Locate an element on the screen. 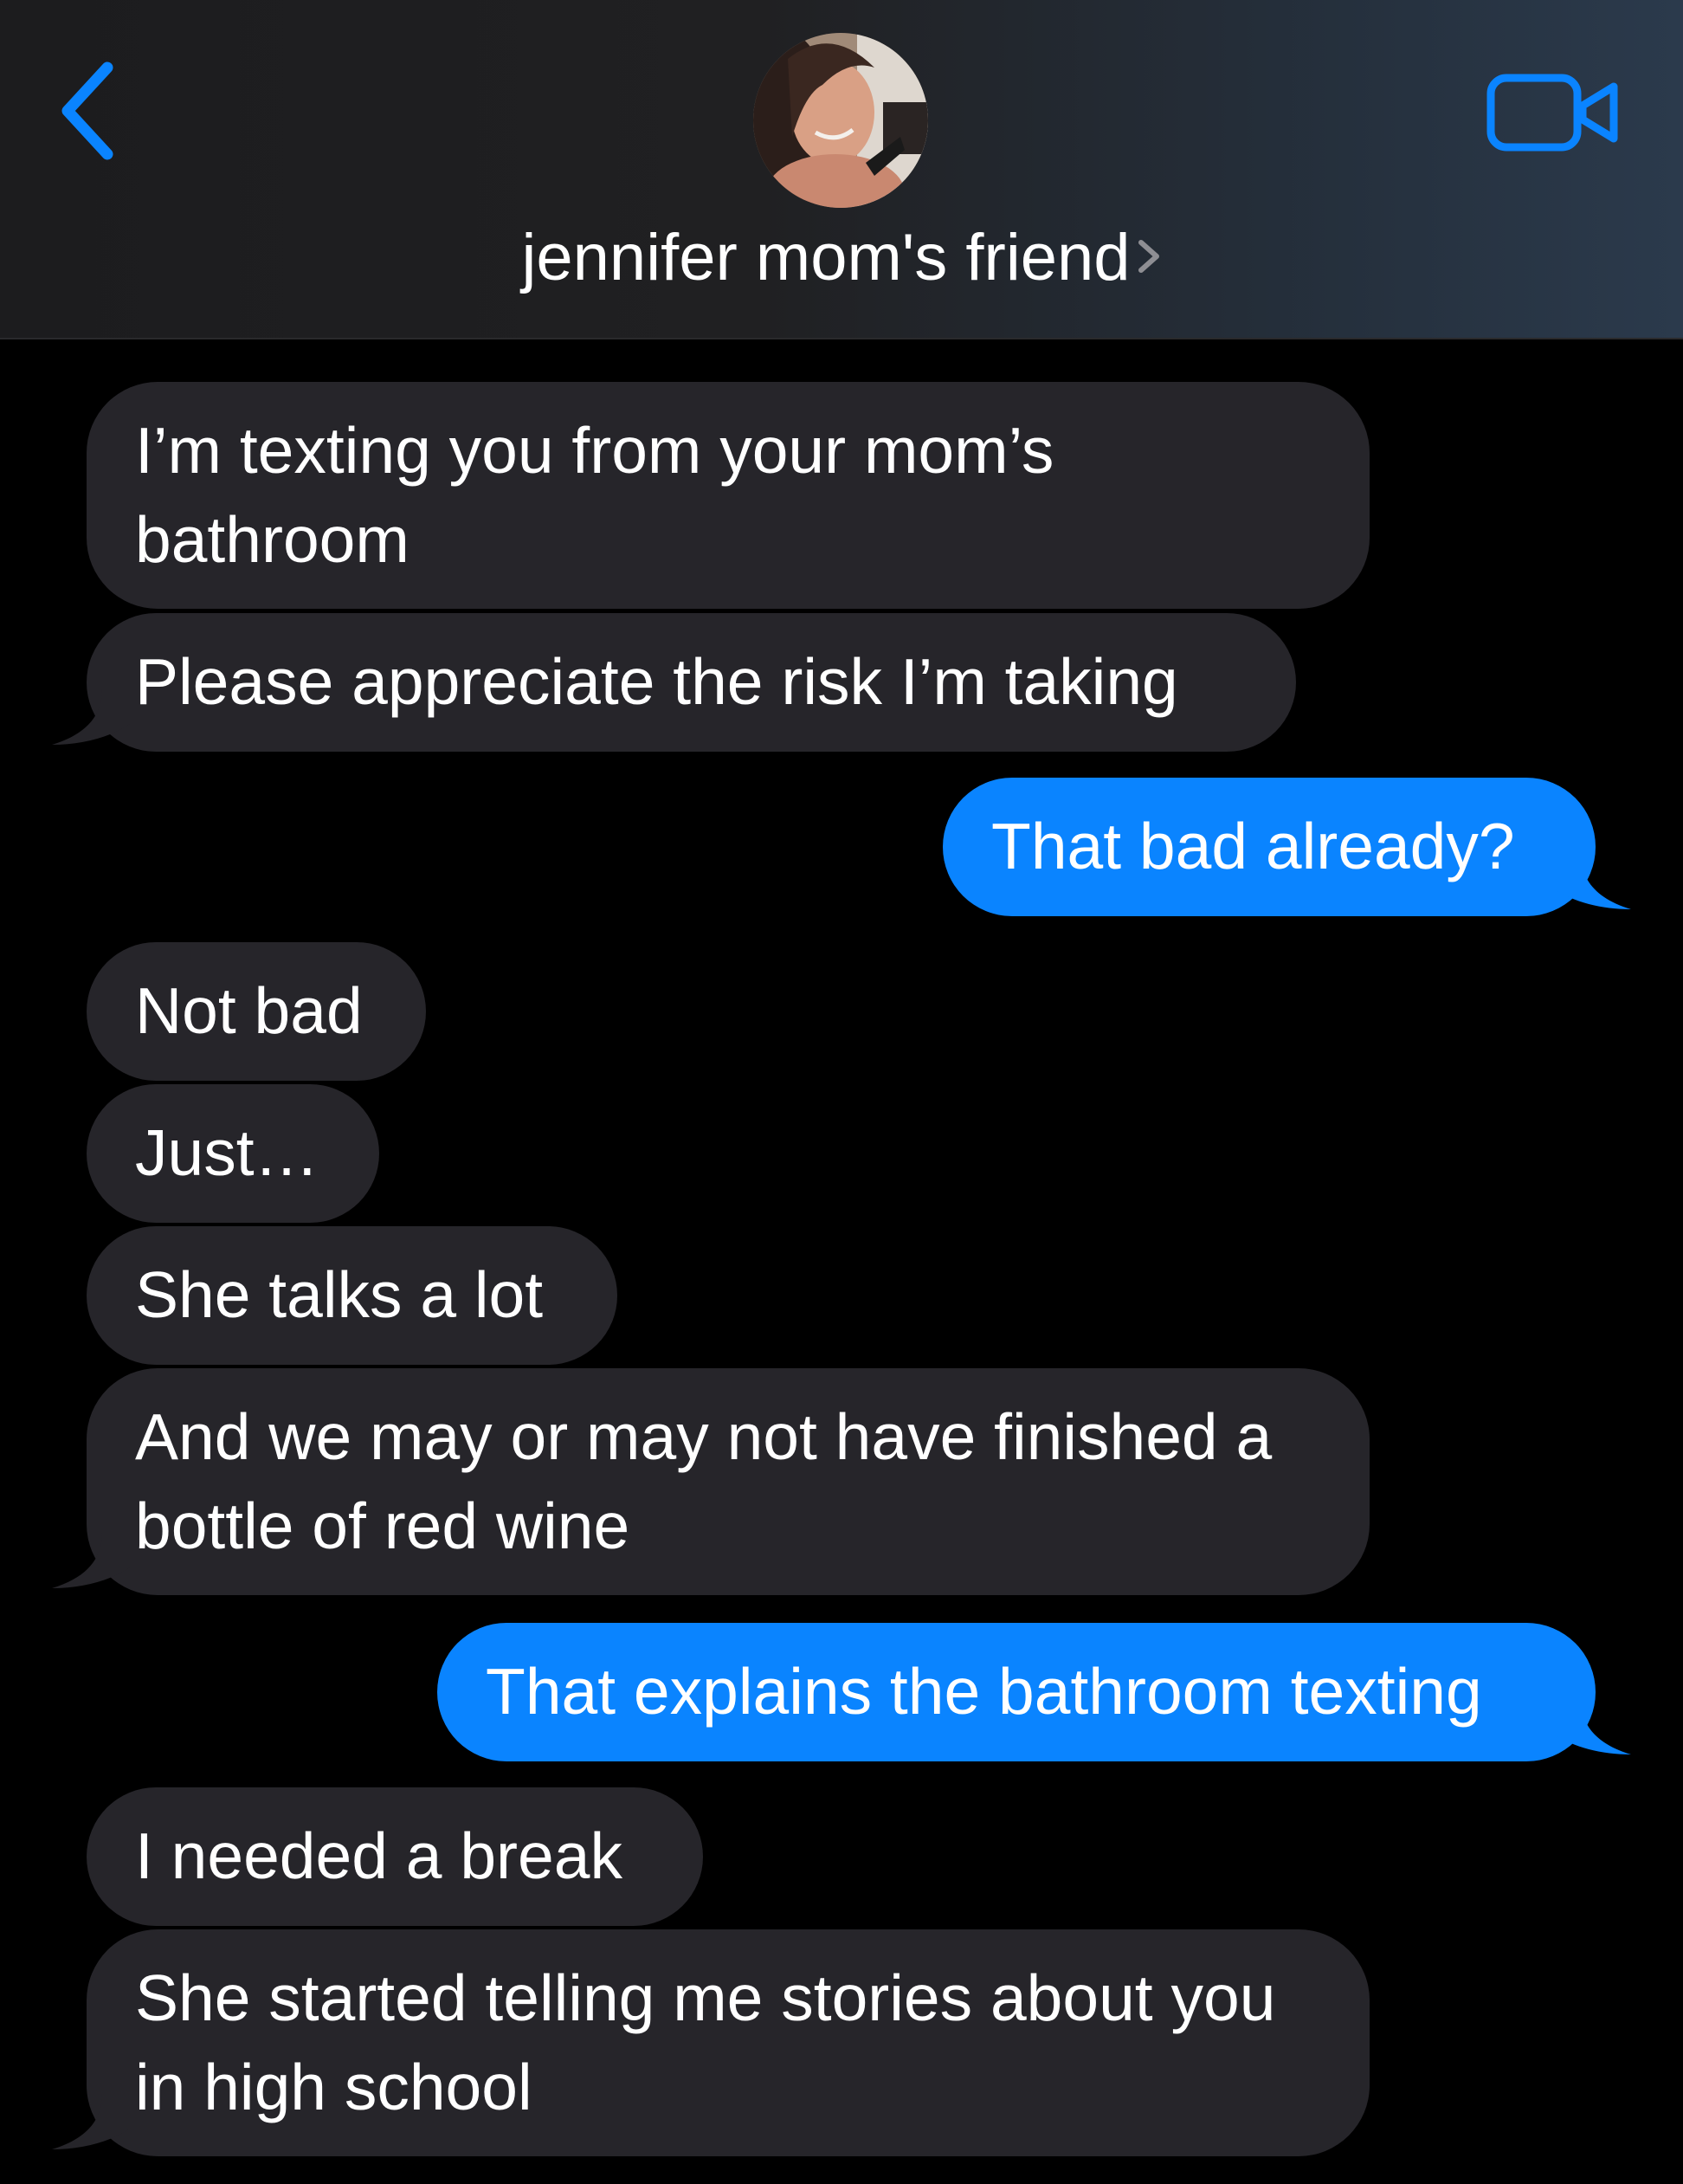 This screenshot has width=1683, height=2184. video-camera-icon is located at coordinates (1552, 113).